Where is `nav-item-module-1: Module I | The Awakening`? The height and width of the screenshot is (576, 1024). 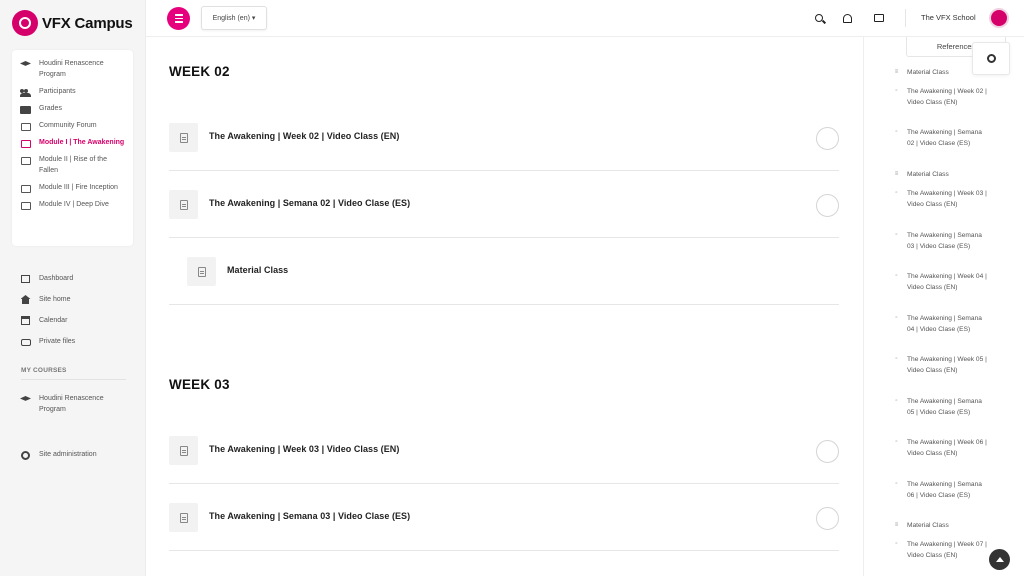 nav-item-module-1: Module I | The Awakening is located at coordinates (72, 142).